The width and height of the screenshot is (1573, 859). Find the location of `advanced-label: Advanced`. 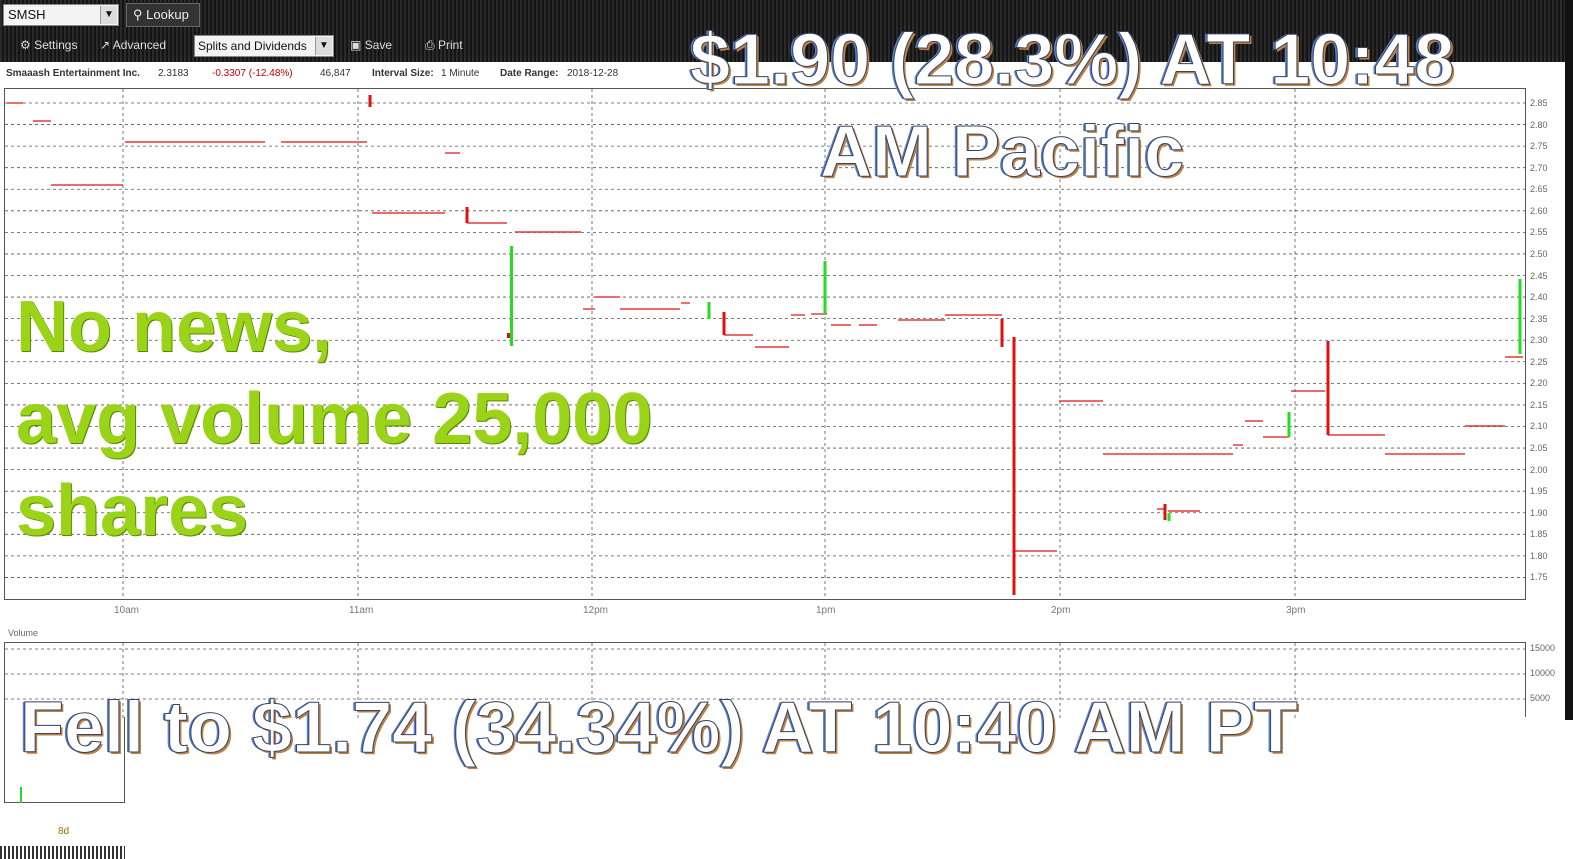

advanced-label: Advanced is located at coordinates (139, 45).